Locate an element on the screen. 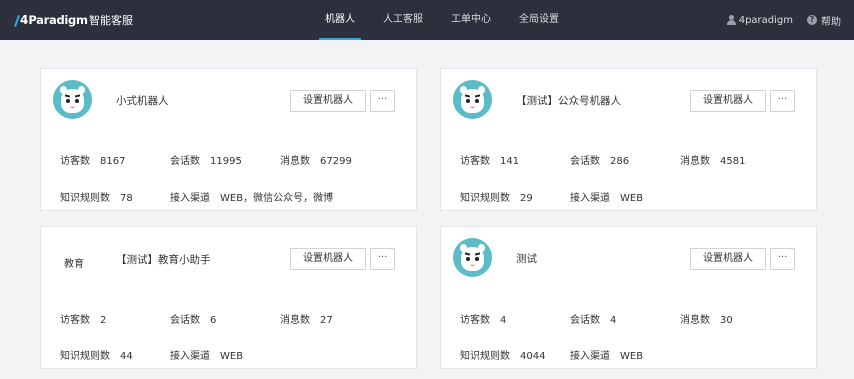 This screenshot has height=379, width=854. top-right-menu: 4paradigm ? 帮助 is located at coordinates (777, 20).